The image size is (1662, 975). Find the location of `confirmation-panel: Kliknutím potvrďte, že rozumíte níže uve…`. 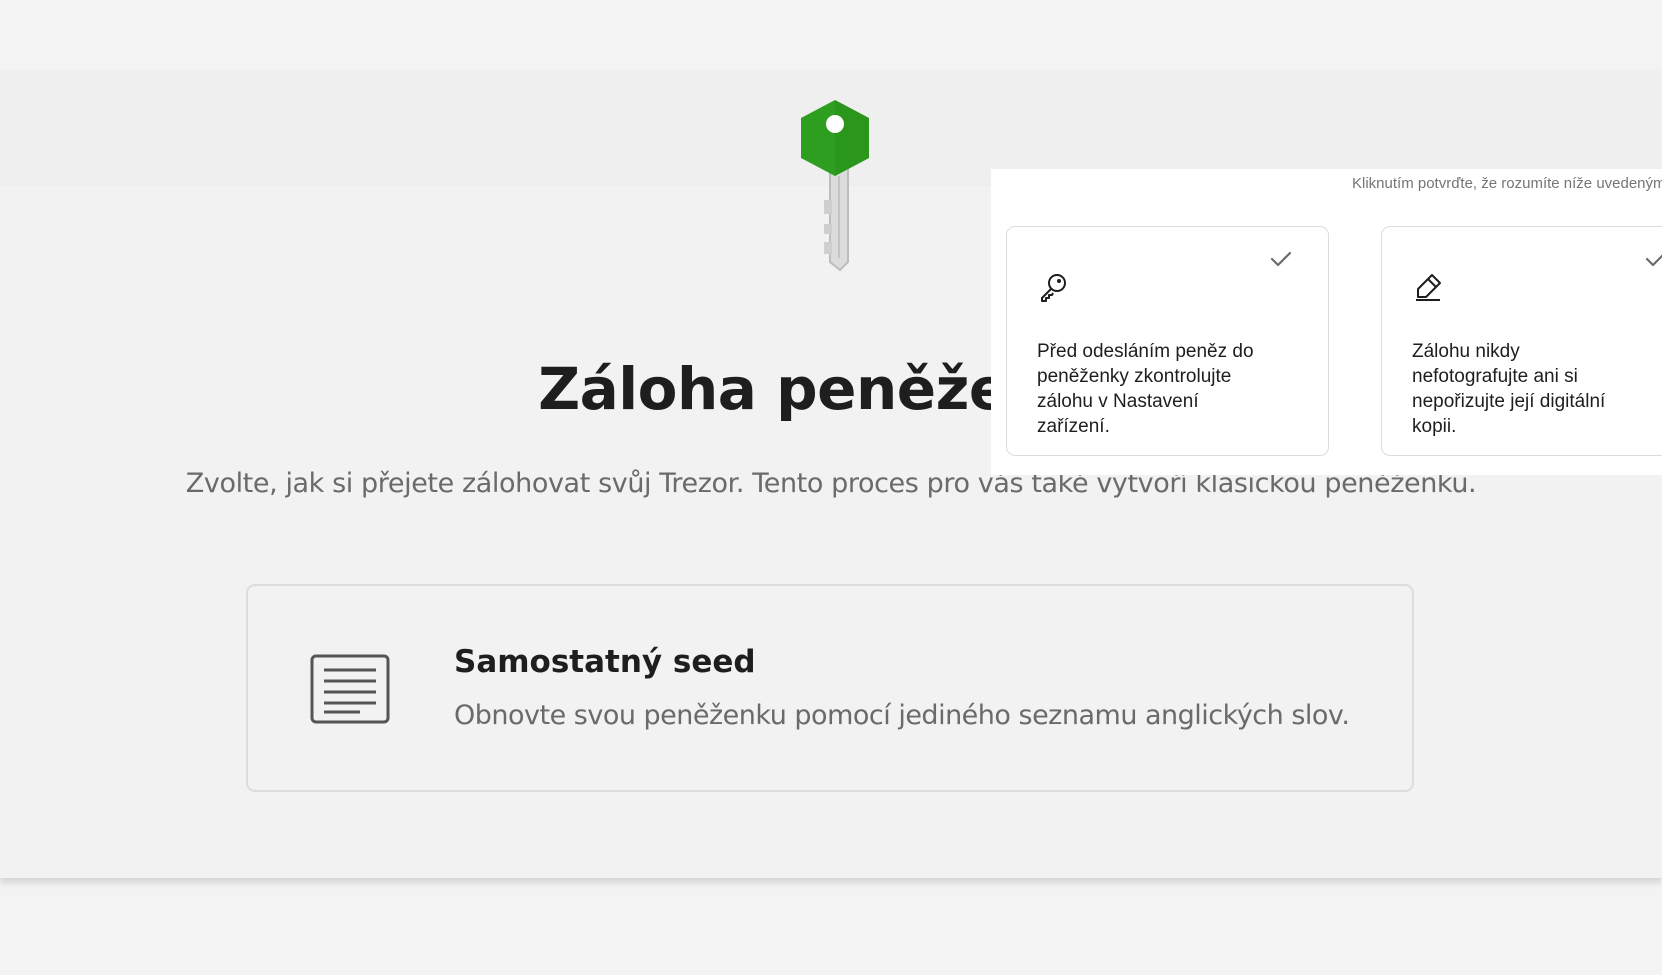

confirmation-panel: Kliknutím potvrďte, že rozumíte níže uve… is located at coordinates (1326, 322).